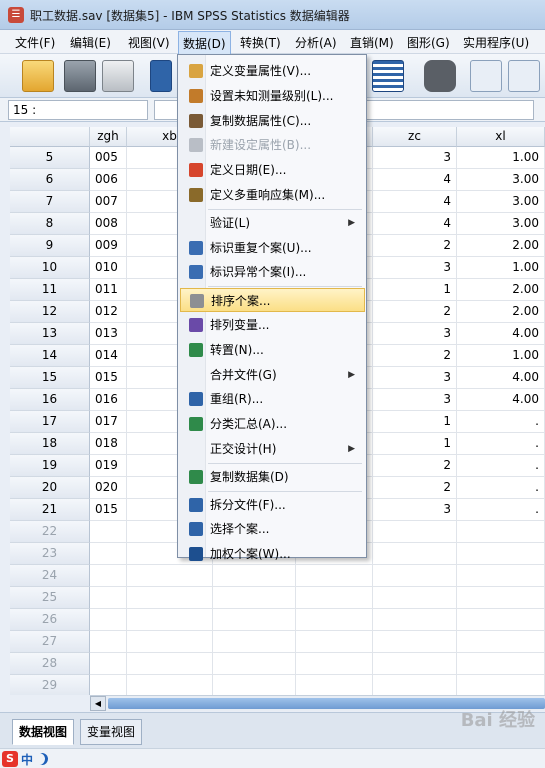 The image size is (545, 768). I want to click on grid-cell: 3.00, so click(501, 180).